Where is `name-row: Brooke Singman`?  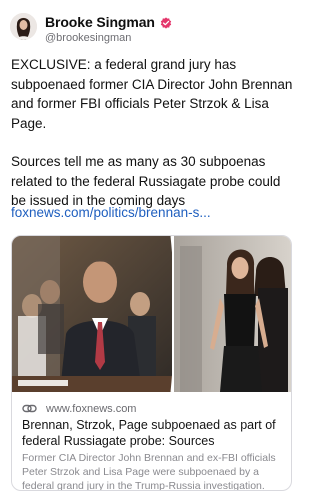
name-row: Brooke Singman is located at coordinates (108, 21).